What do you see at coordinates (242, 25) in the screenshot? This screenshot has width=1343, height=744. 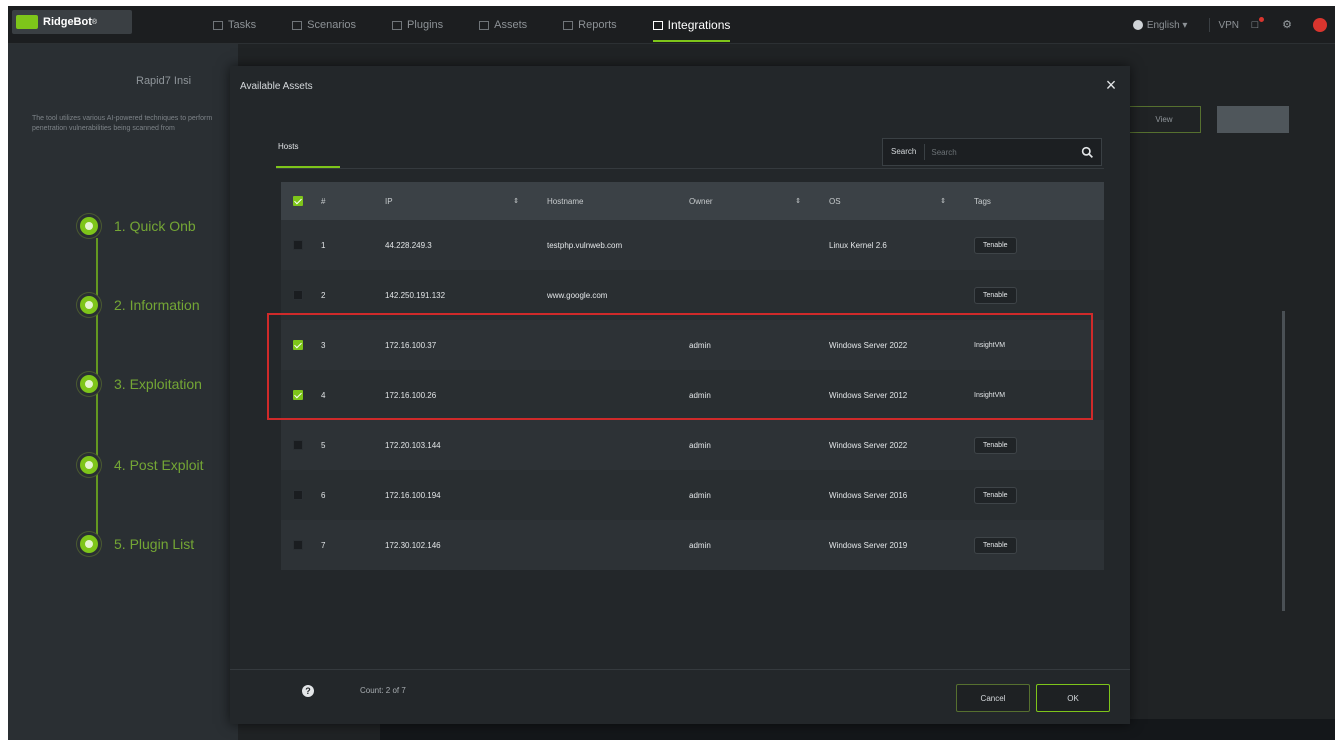 I see `nav-tasks-label: Tasks` at bounding box center [242, 25].